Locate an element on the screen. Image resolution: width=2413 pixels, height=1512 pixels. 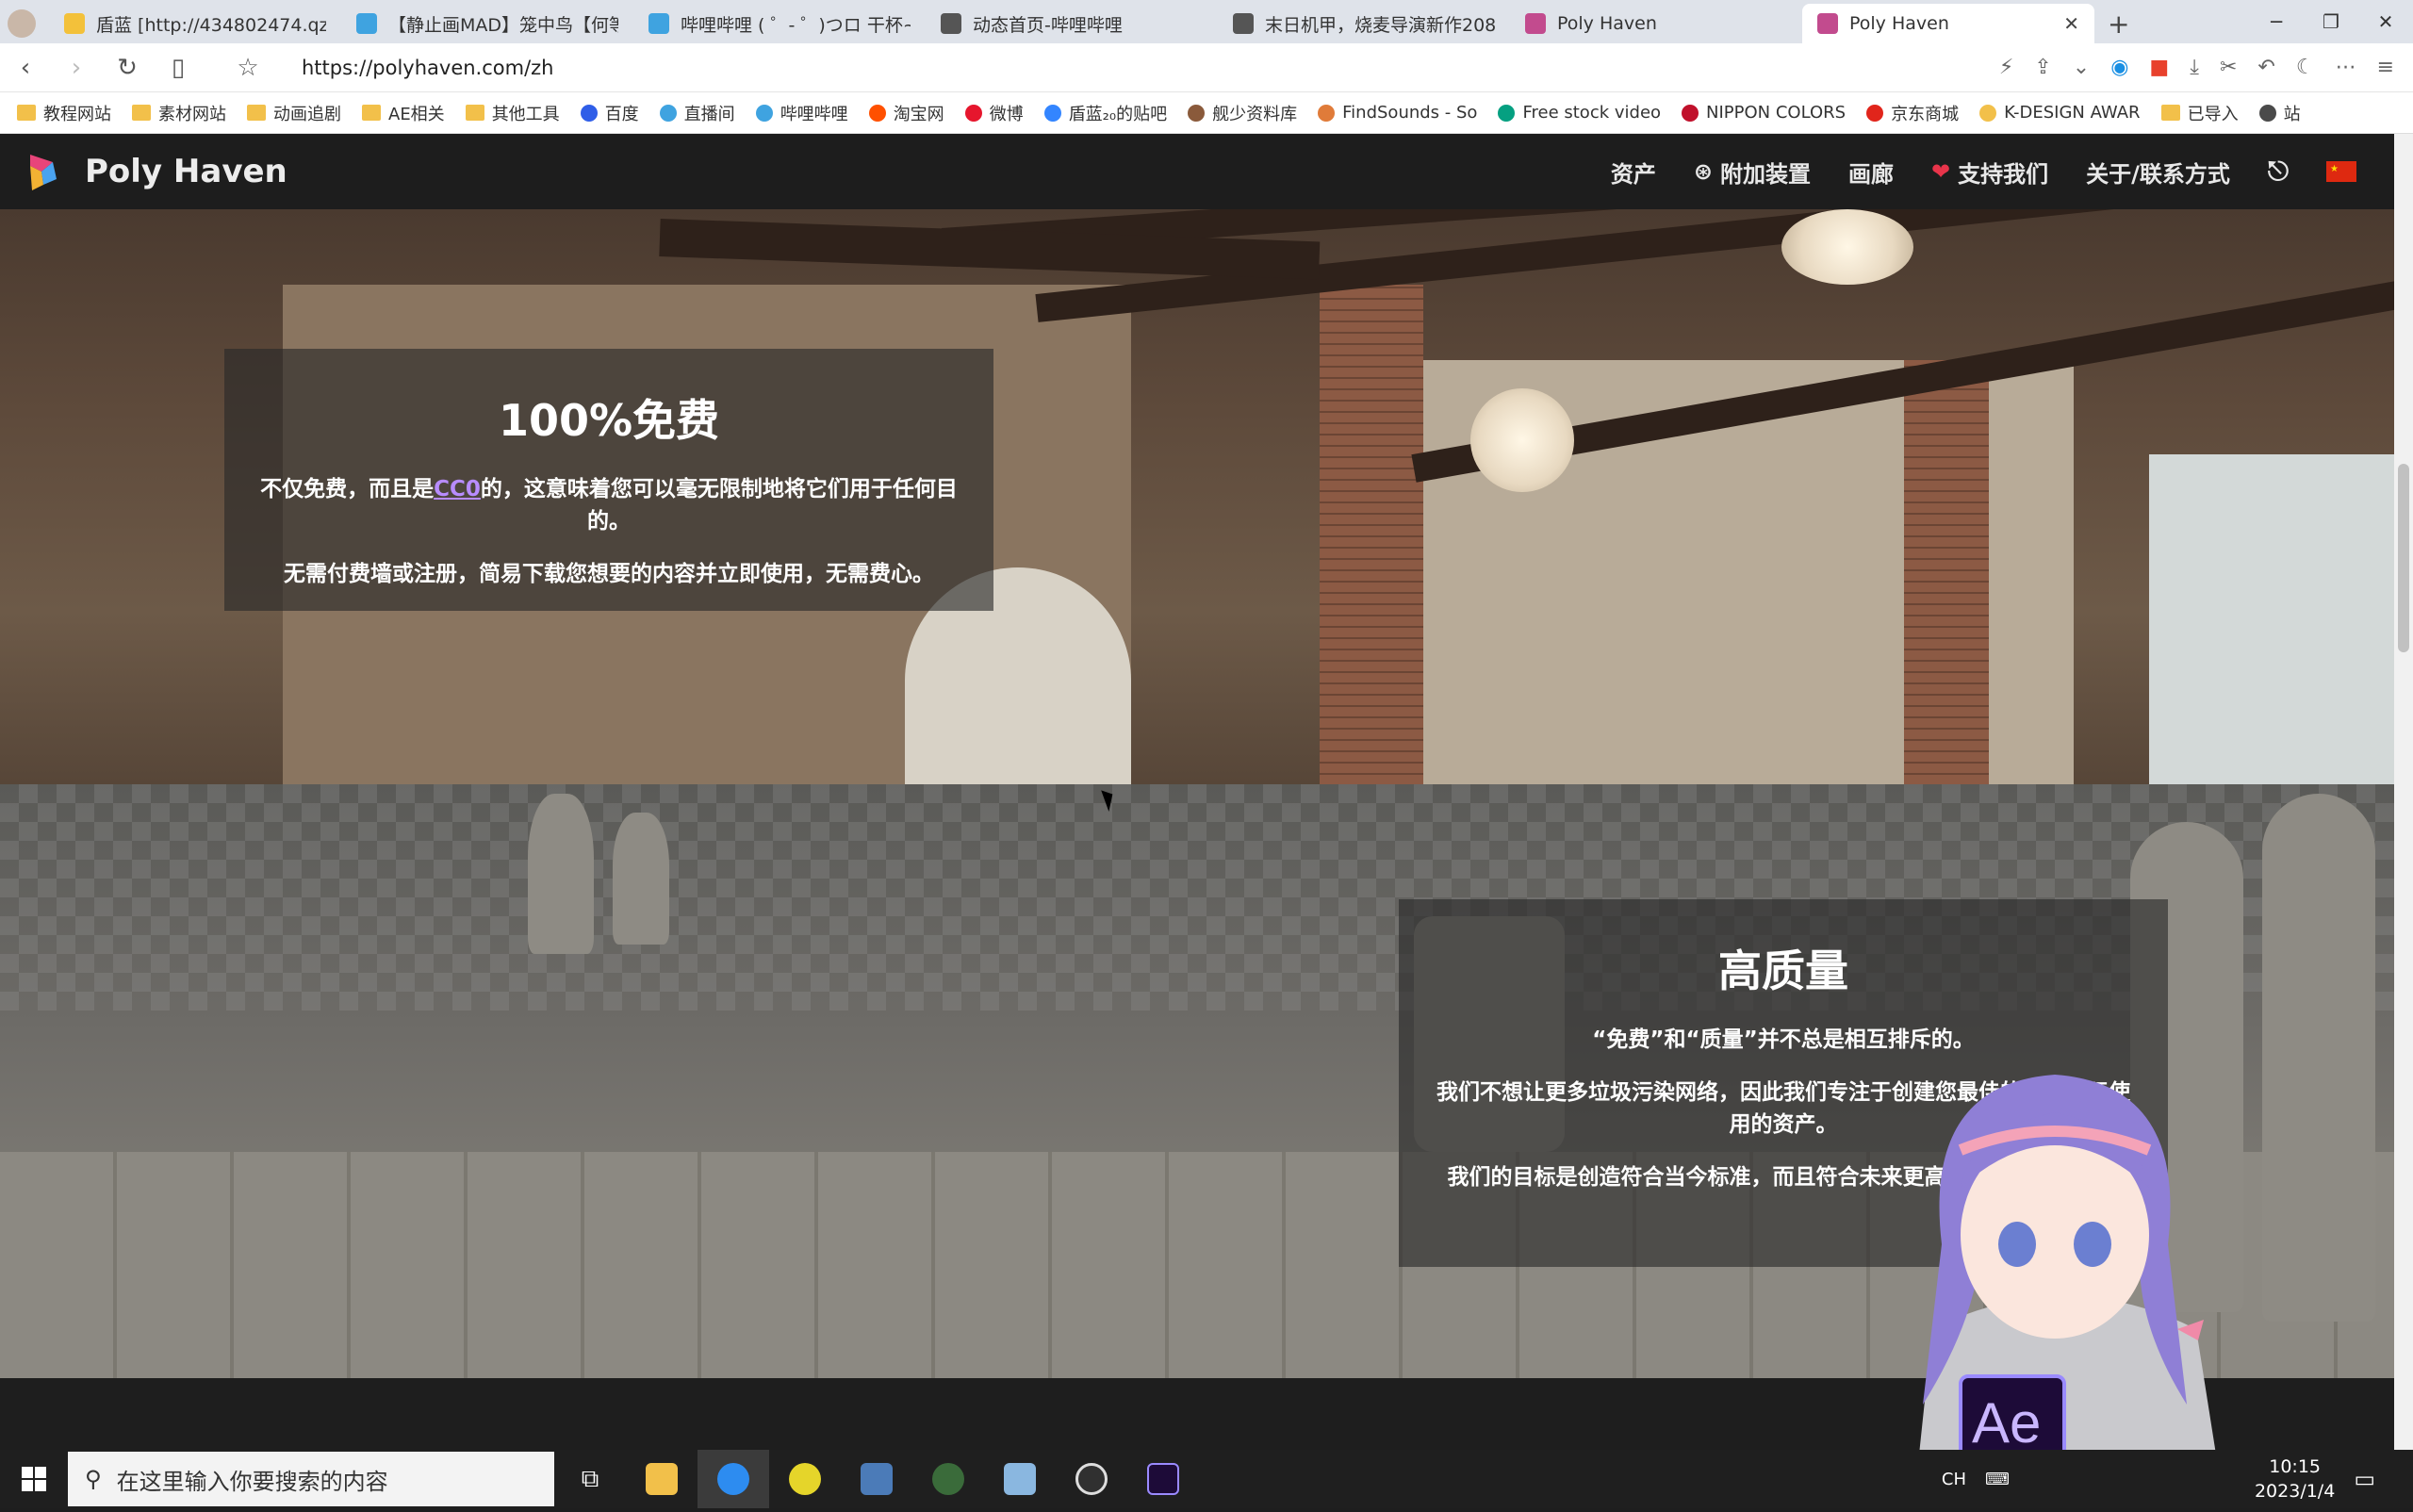
scissors-icon: ✂ is located at coordinates (2229, 67).